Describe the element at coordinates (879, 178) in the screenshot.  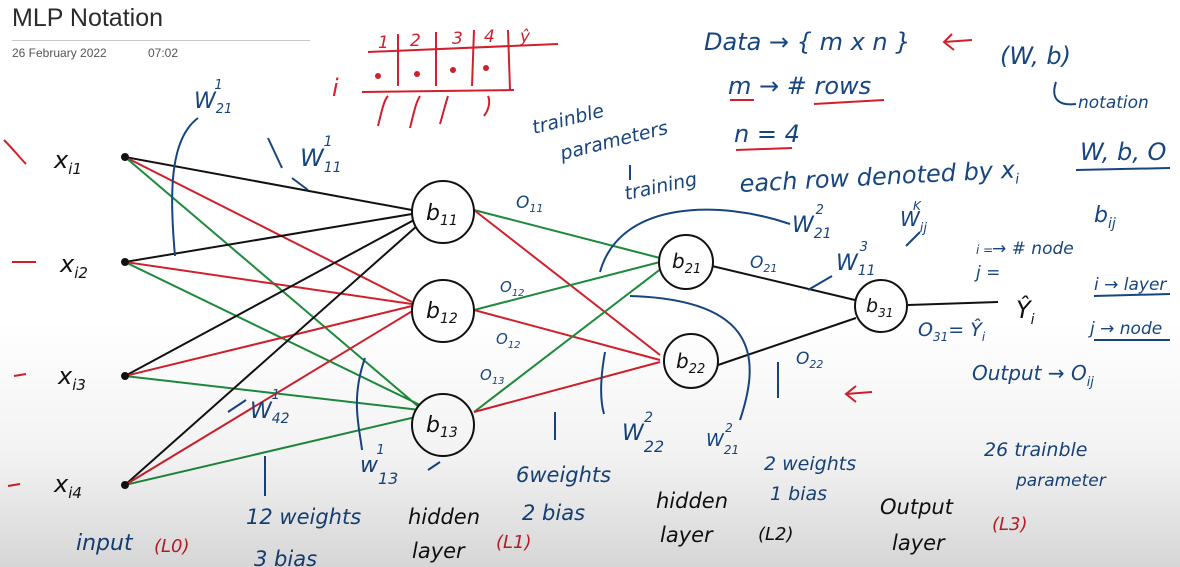
I see `label-each-row: each row denoted by xi` at that location.